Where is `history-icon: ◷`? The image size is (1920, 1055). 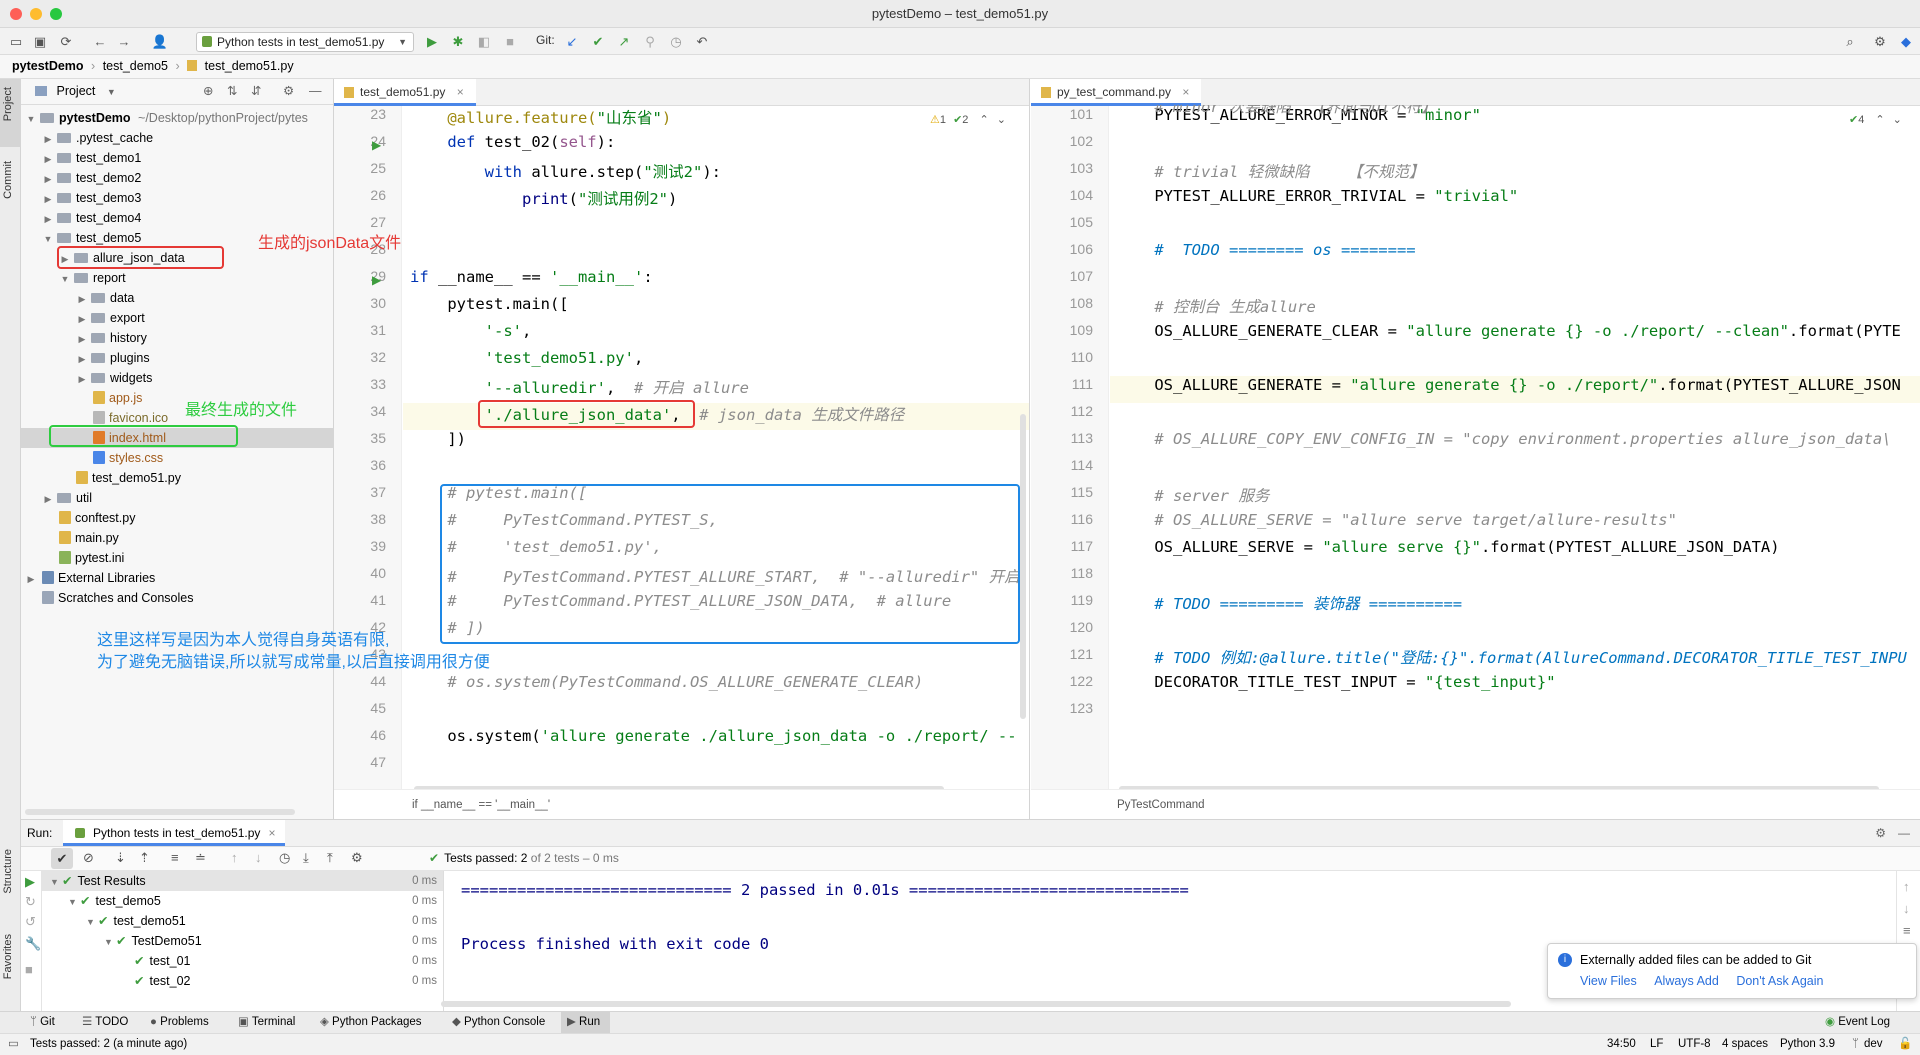 history-icon: ◷ is located at coordinates (676, 42).